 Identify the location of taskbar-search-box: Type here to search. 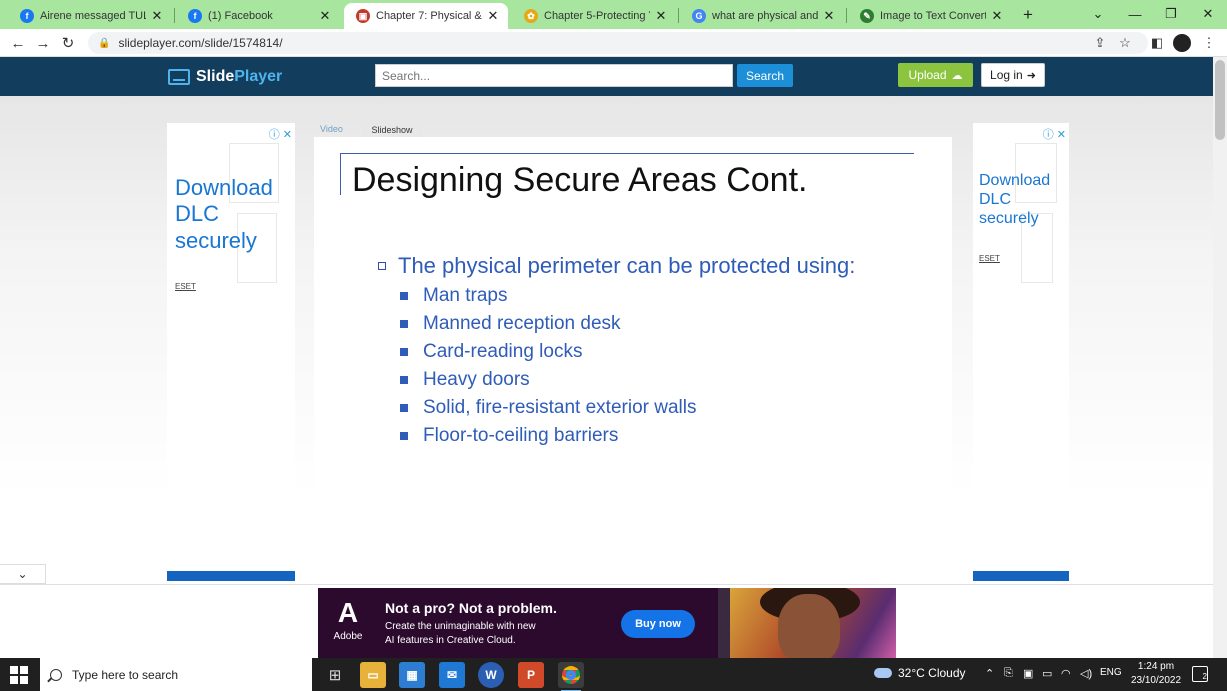
(176, 674).